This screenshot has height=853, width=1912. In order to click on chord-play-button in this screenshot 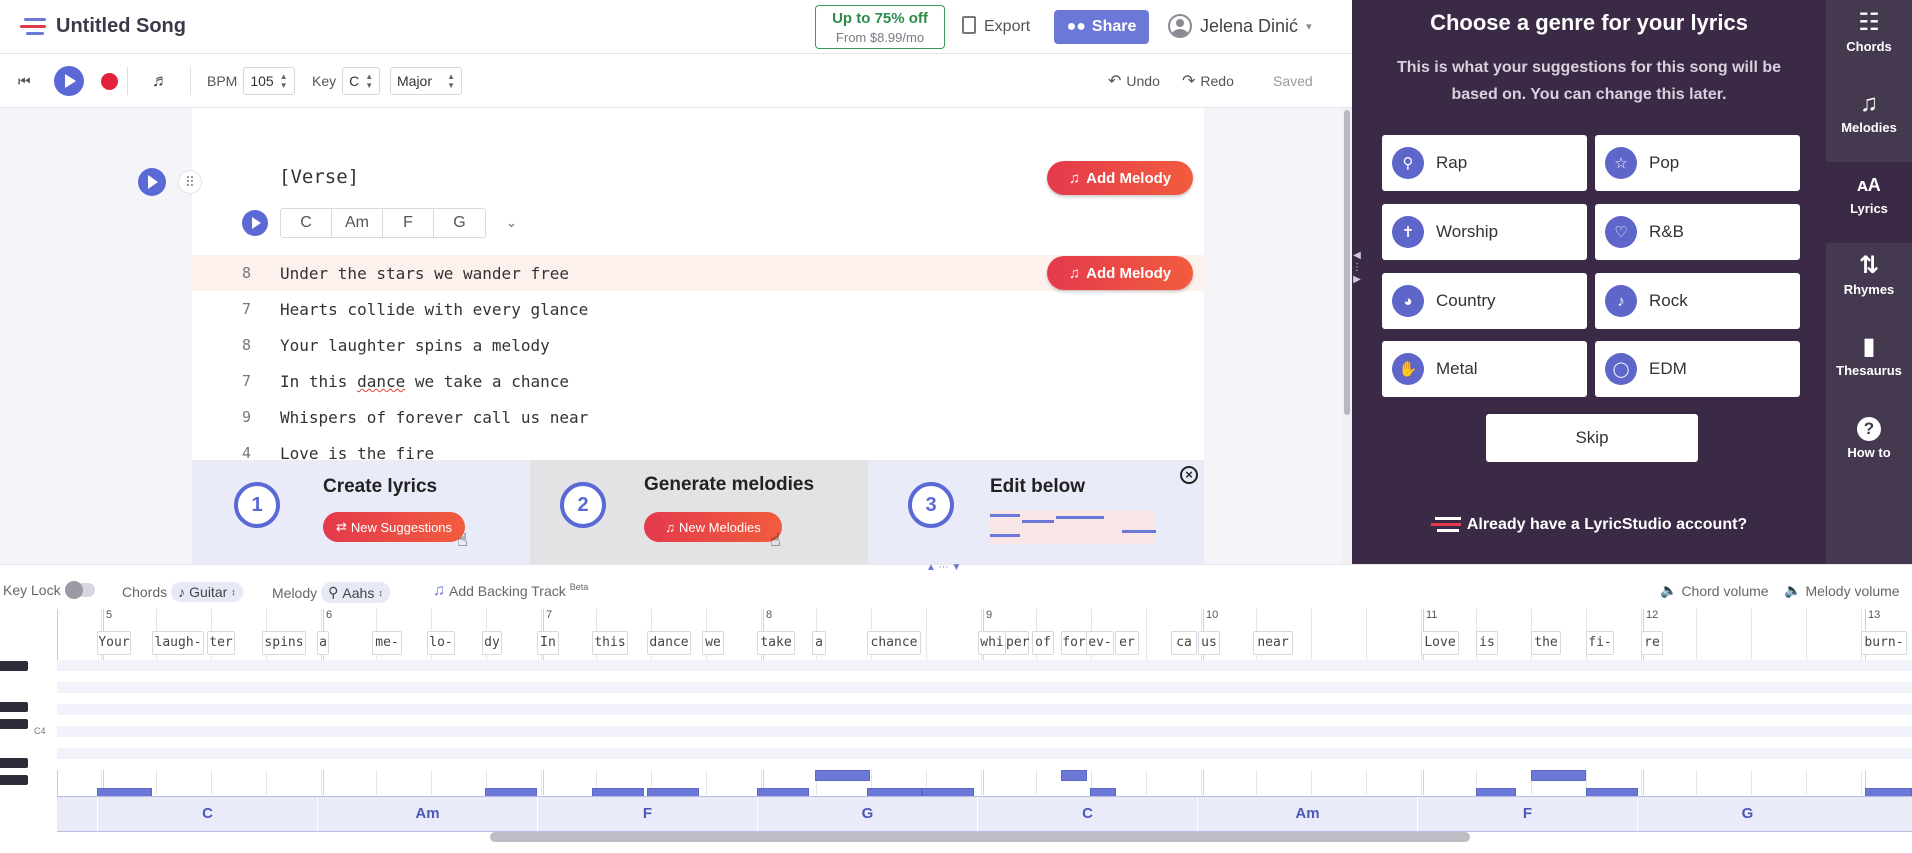, I will do `click(255, 223)`.